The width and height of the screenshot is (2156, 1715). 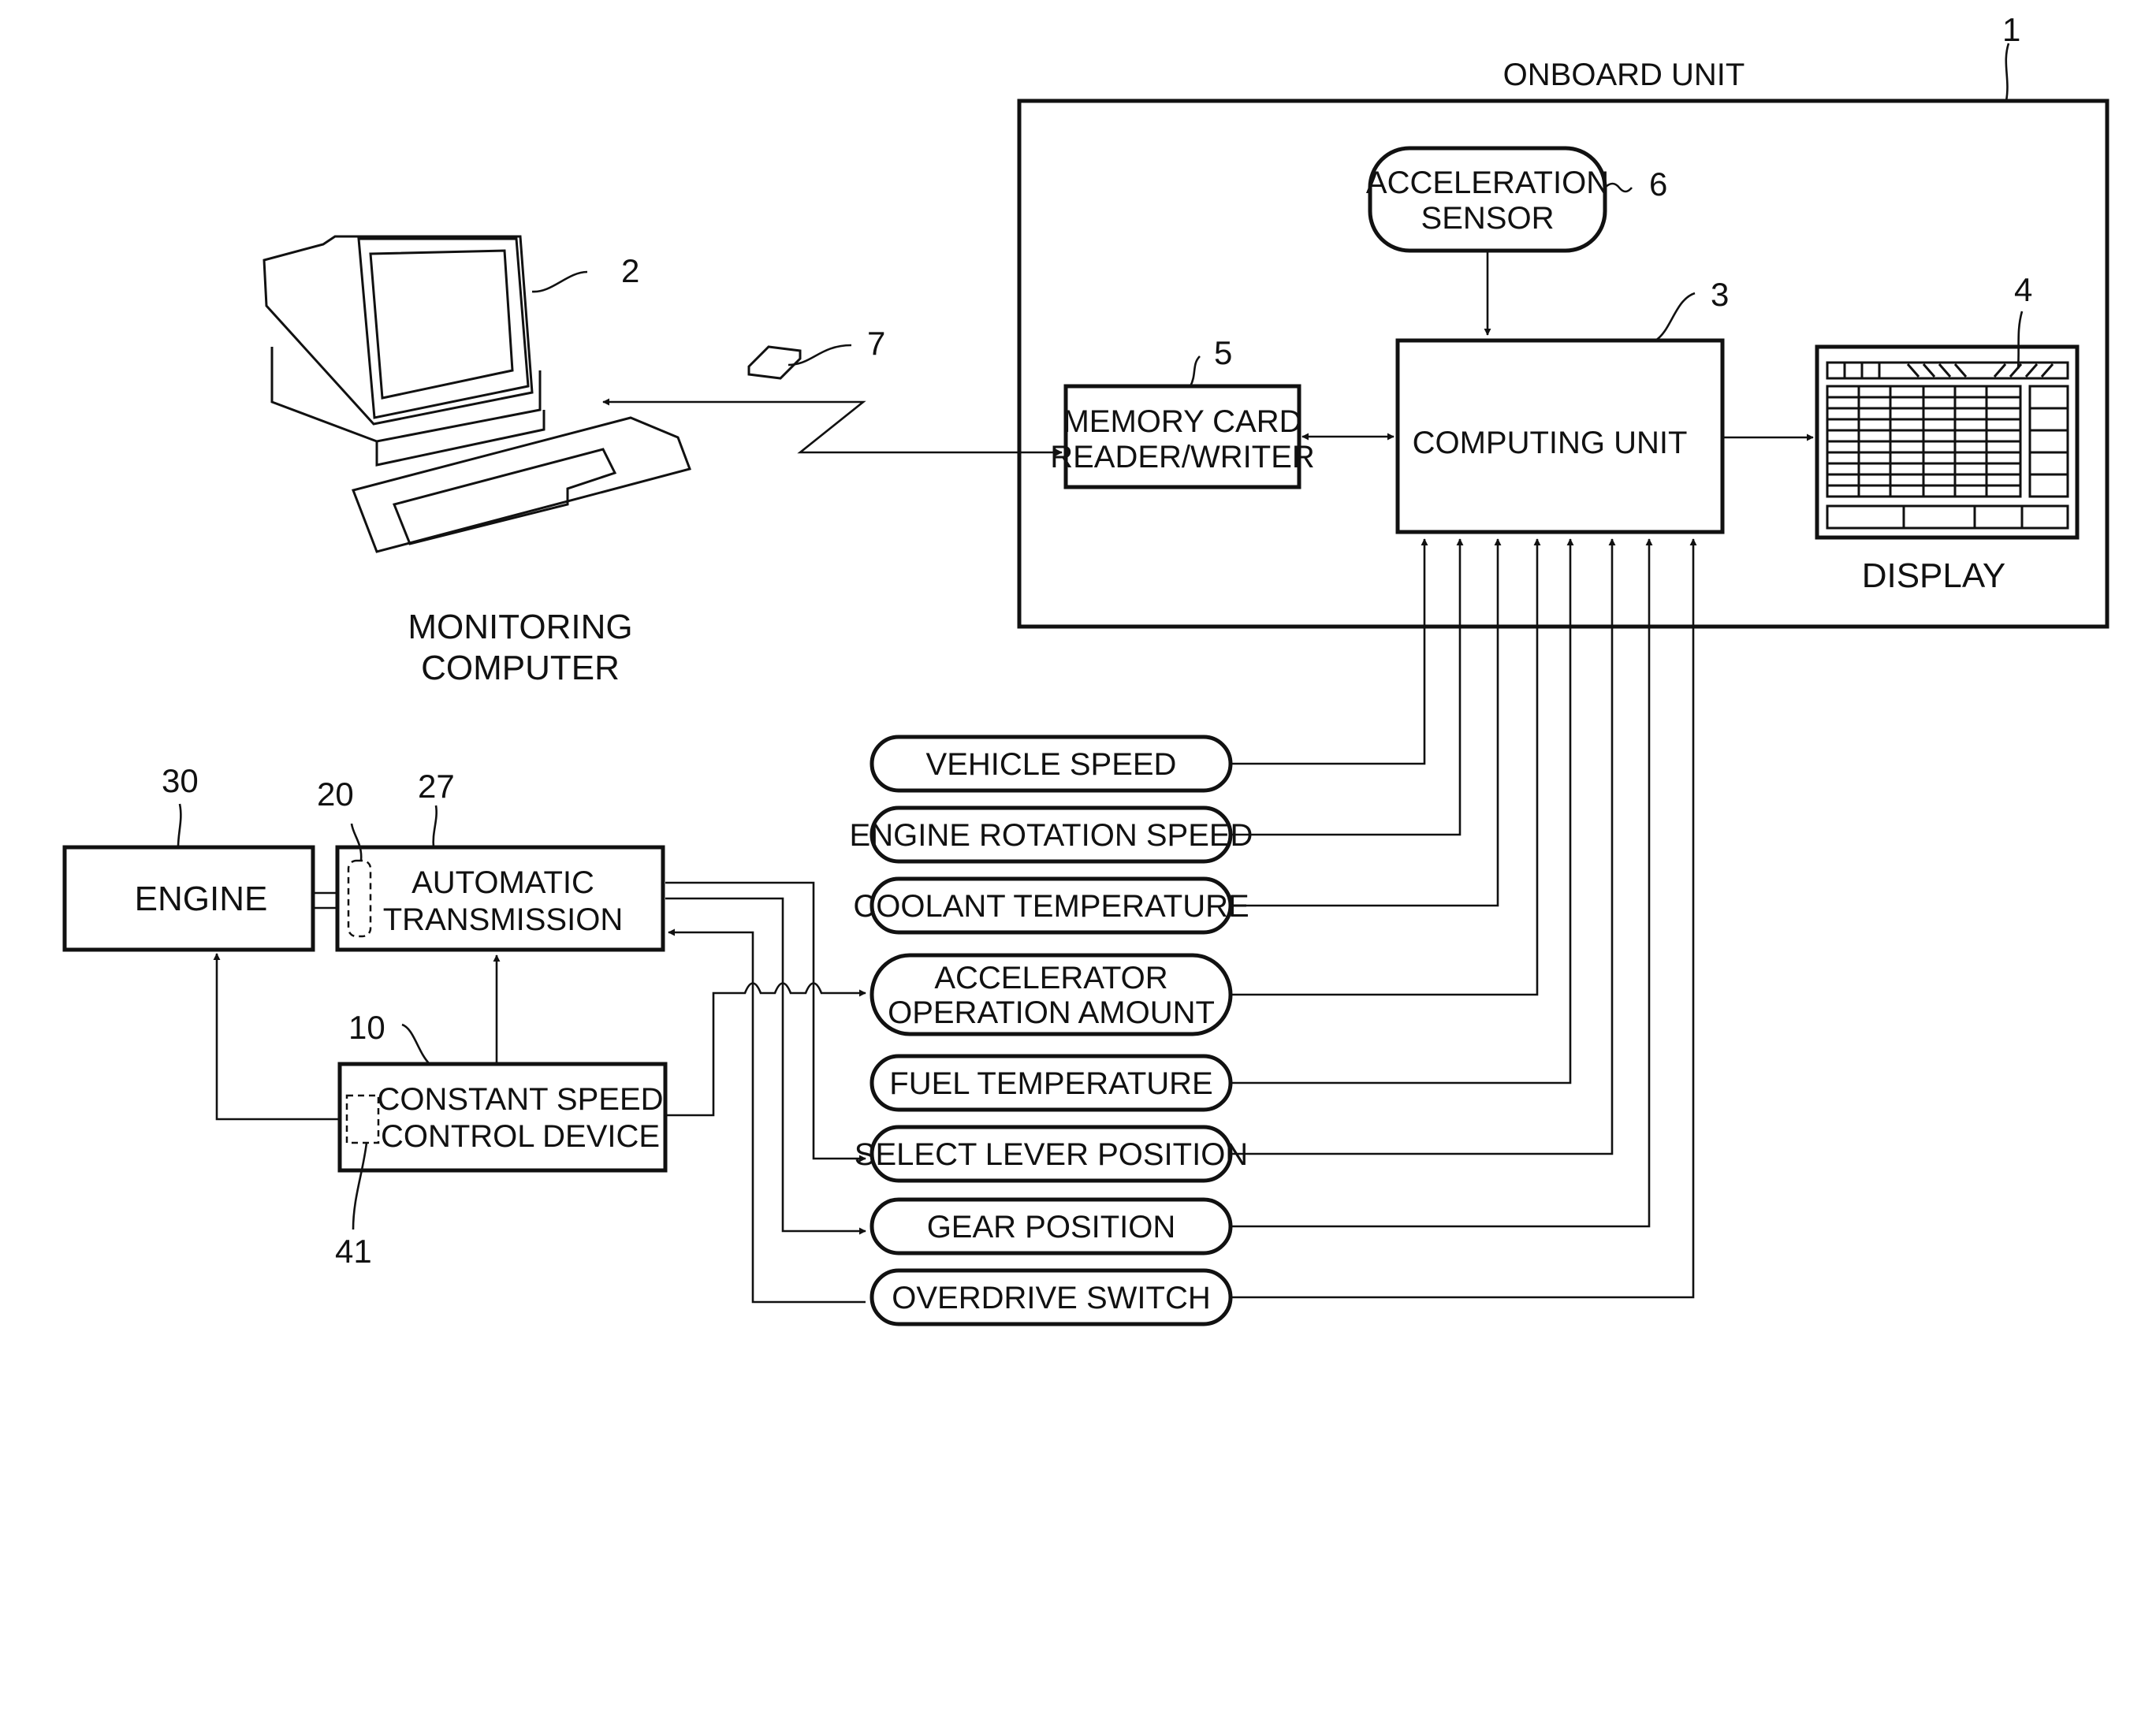 What do you see at coordinates (503, 919) in the screenshot?
I see `automatic-transmission-line-2: TRANSMISSION` at bounding box center [503, 919].